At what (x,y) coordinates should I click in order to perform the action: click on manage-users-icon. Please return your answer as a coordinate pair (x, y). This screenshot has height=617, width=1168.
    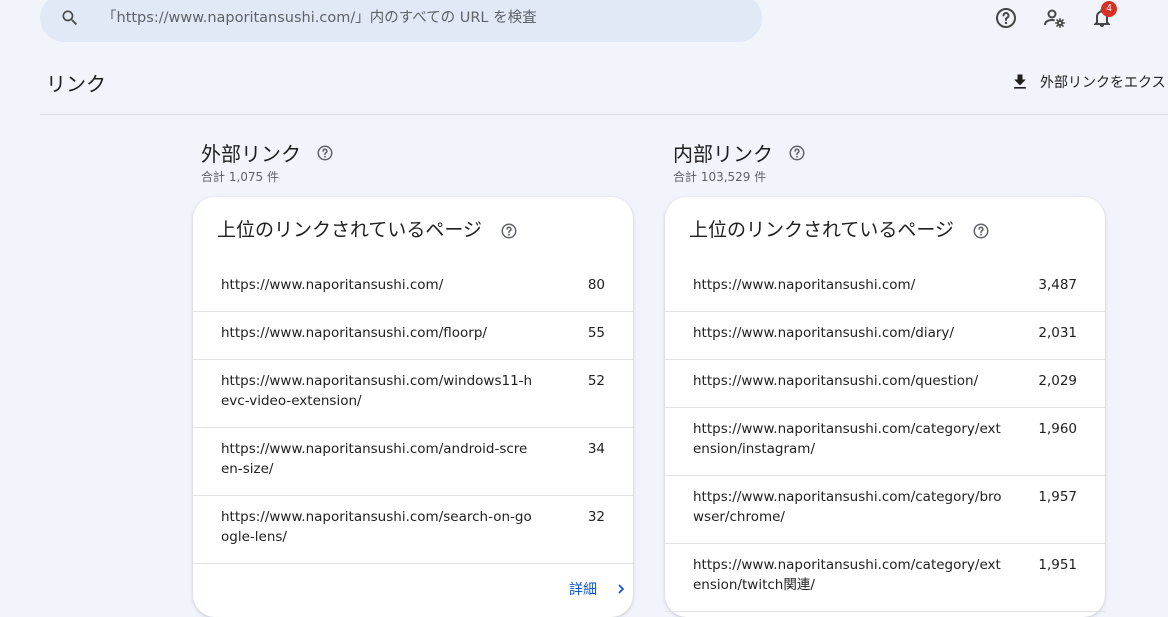
    Looking at the image, I should click on (1054, 18).